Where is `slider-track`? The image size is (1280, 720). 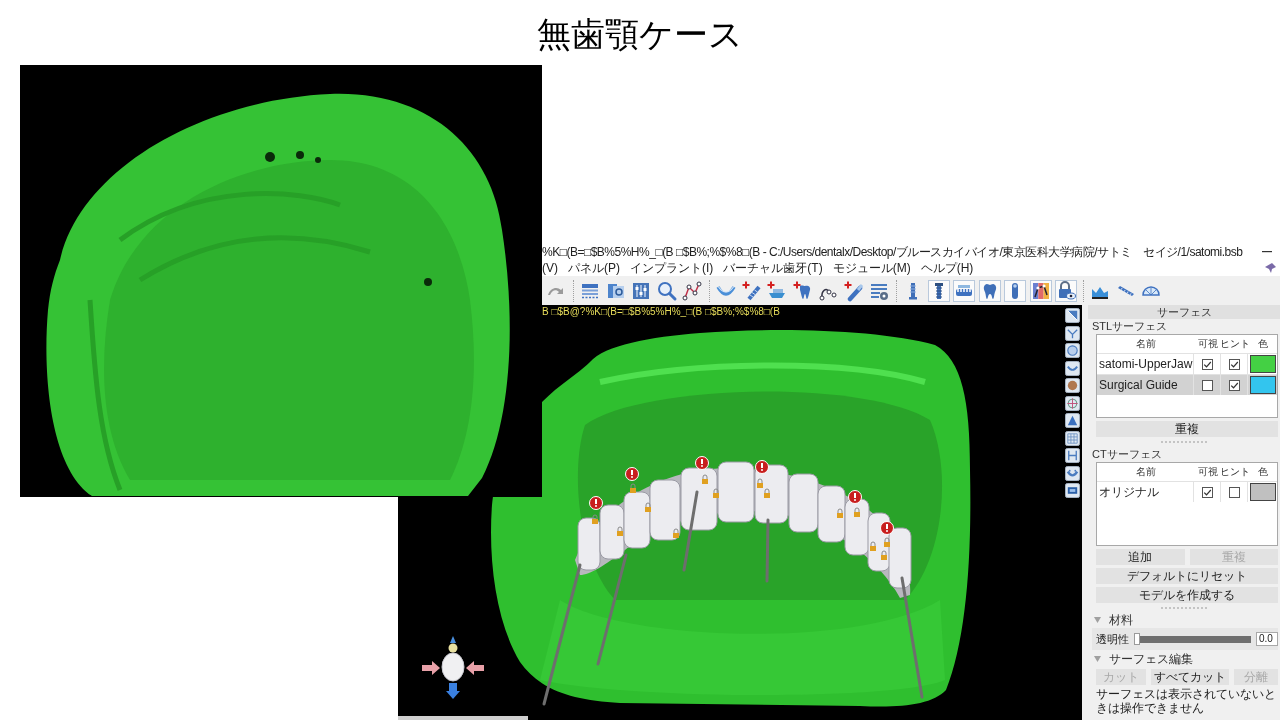 slider-track is located at coordinates (1192, 639).